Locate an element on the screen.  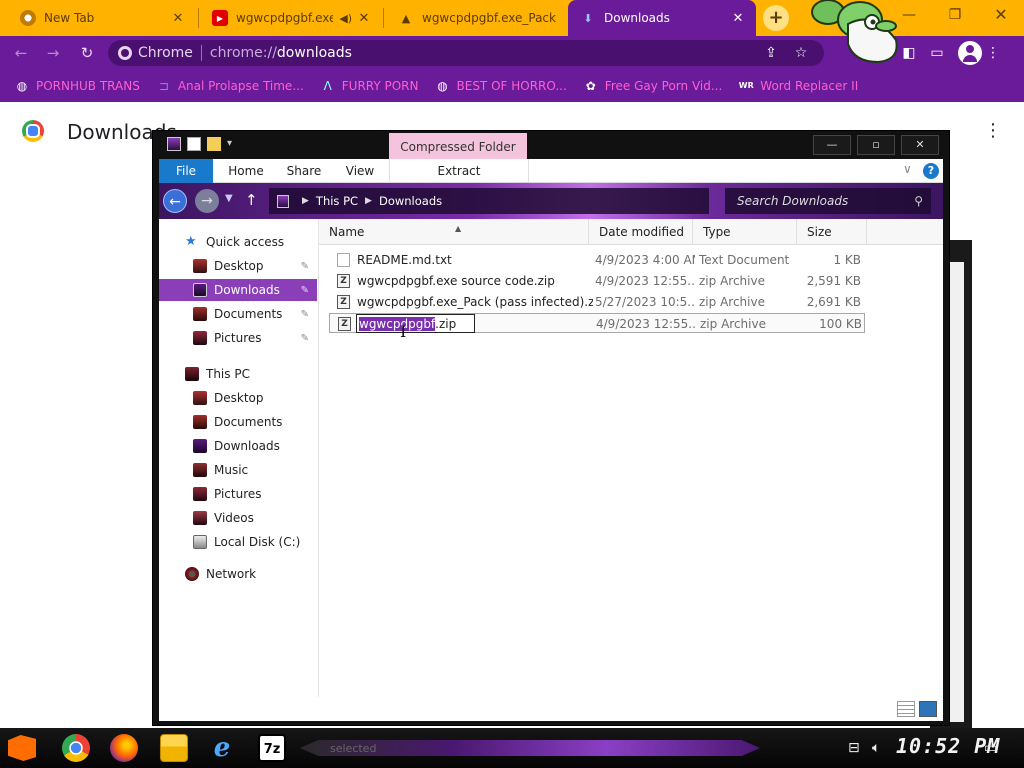
properties-icon is located at coordinates (194, 144).